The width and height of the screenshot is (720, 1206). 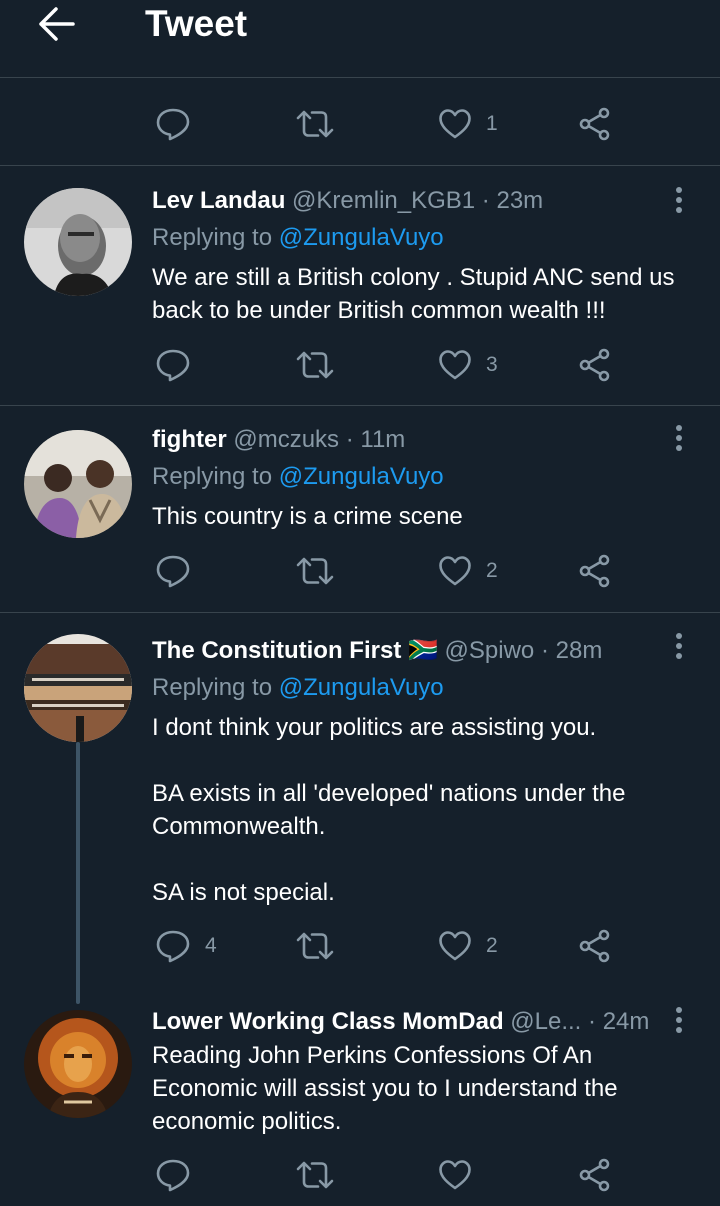 I want to click on reply-header: Lower Working Class MomDad @Le... · 24m, so click(x=400, y=1021).